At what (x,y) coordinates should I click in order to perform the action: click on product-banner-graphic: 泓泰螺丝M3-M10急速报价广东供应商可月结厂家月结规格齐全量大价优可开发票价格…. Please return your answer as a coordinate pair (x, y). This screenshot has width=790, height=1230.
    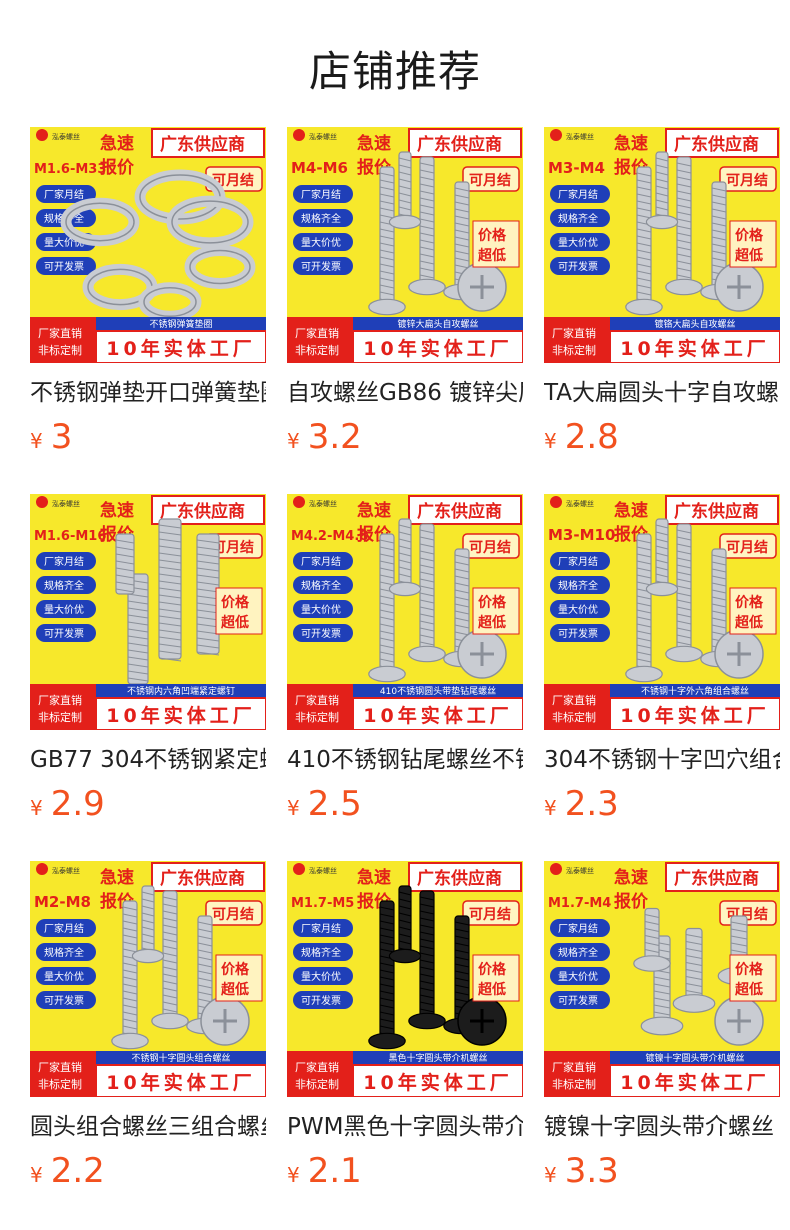
    Looking at the image, I should click on (662, 612).